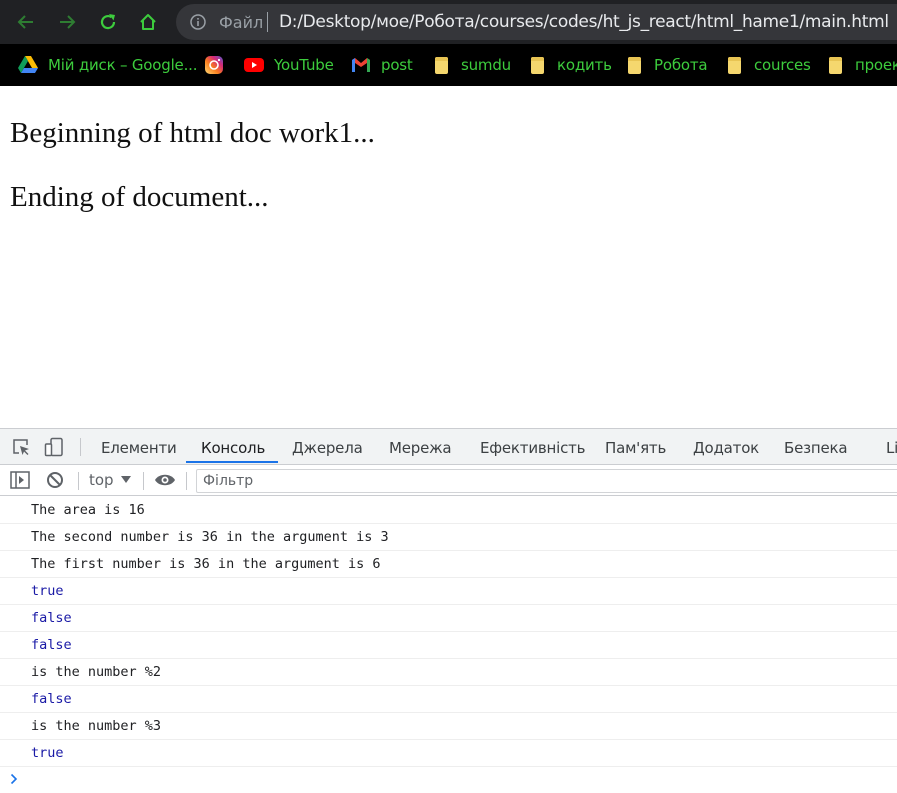  I want to click on reload-icon, so click(108, 22).